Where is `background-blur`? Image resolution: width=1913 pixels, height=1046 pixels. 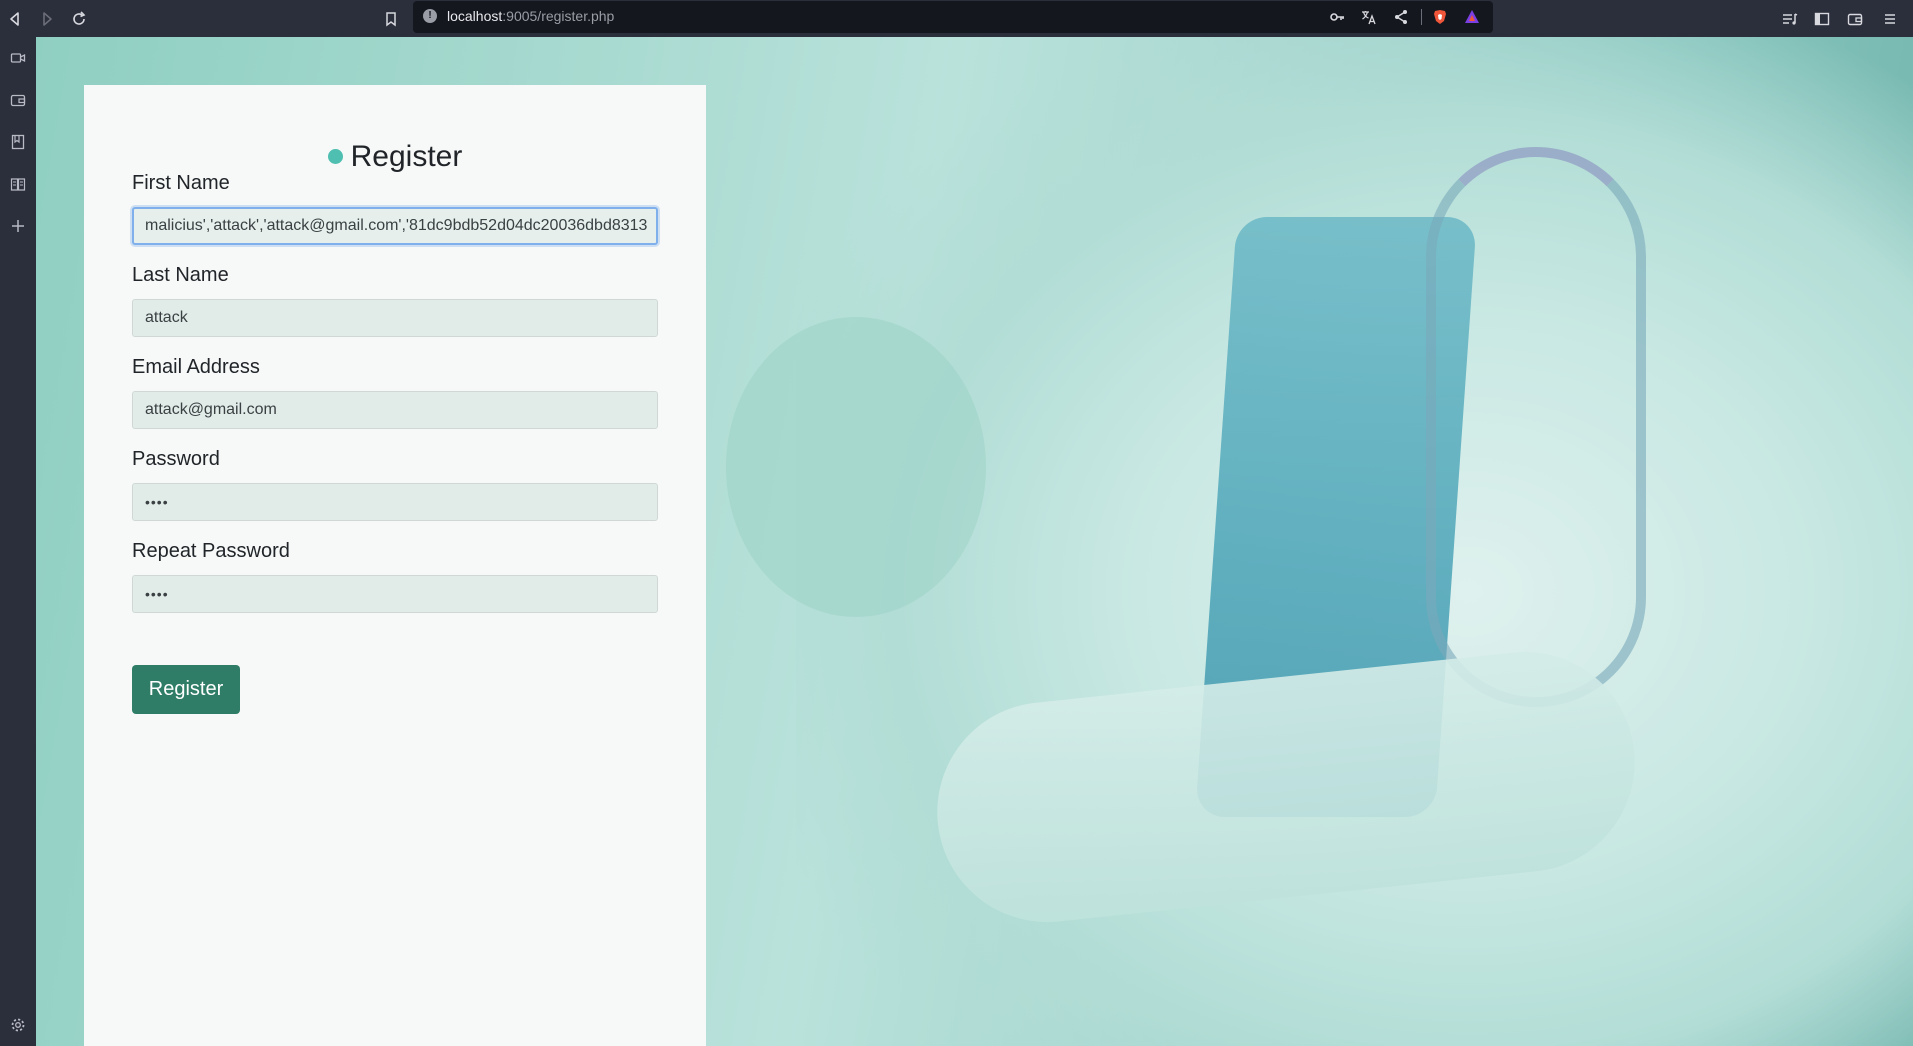
background-blur is located at coordinates (856, 467).